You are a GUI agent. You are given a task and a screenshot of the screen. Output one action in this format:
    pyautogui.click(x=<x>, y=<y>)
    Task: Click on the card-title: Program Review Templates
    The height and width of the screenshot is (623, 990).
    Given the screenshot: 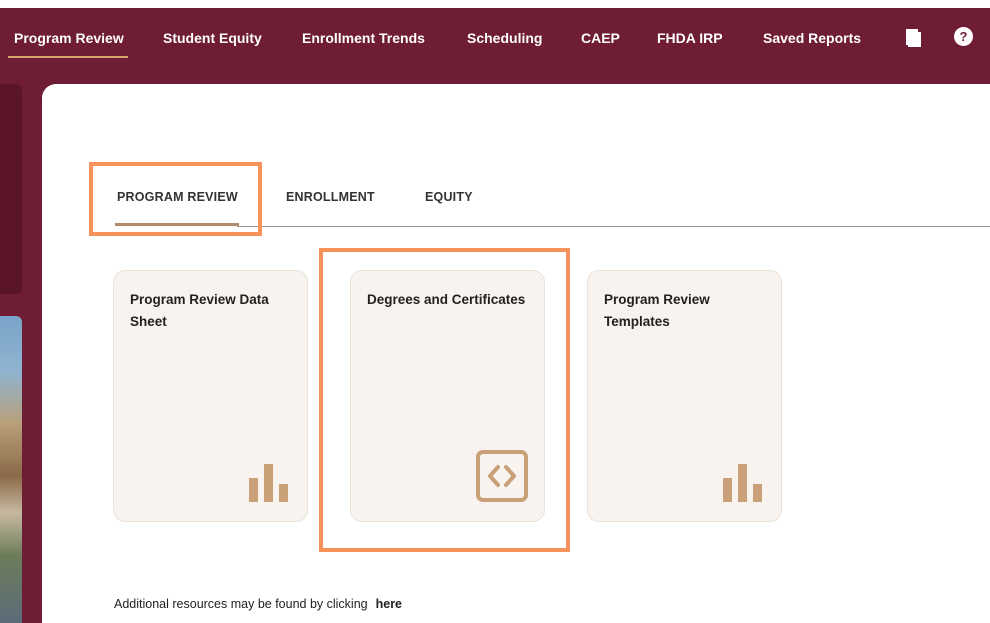 What is the action you would take?
    pyautogui.click(x=657, y=310)
    